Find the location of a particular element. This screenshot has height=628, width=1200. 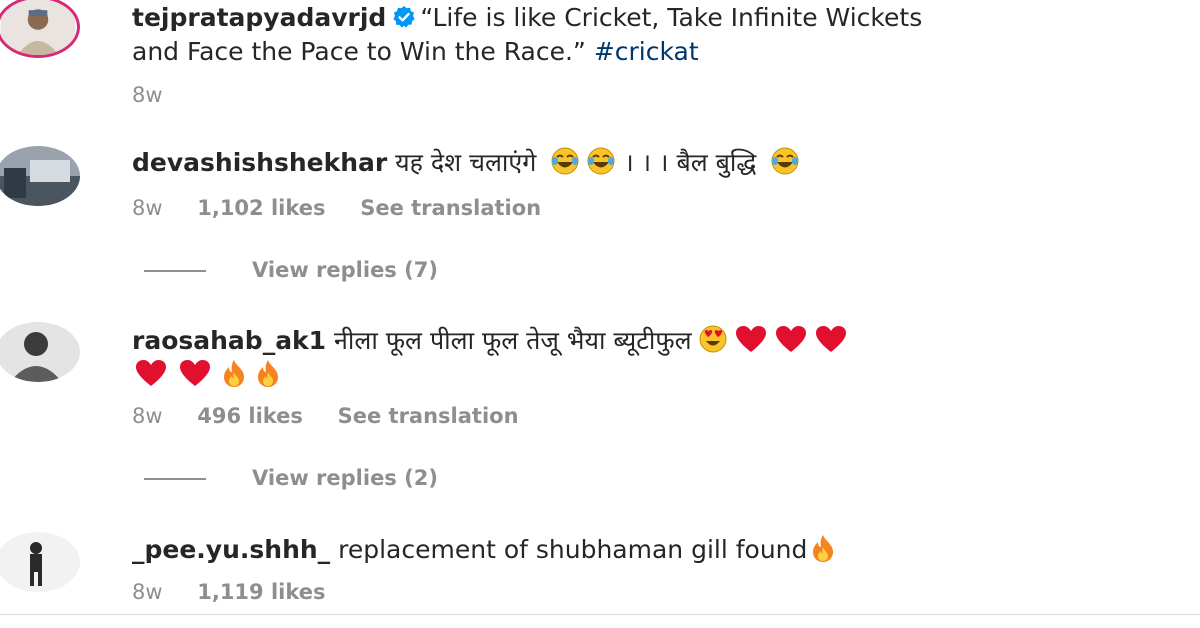

comment-text-suffix: । । । बैल बुद्धि is located at coordinates (690, 162).